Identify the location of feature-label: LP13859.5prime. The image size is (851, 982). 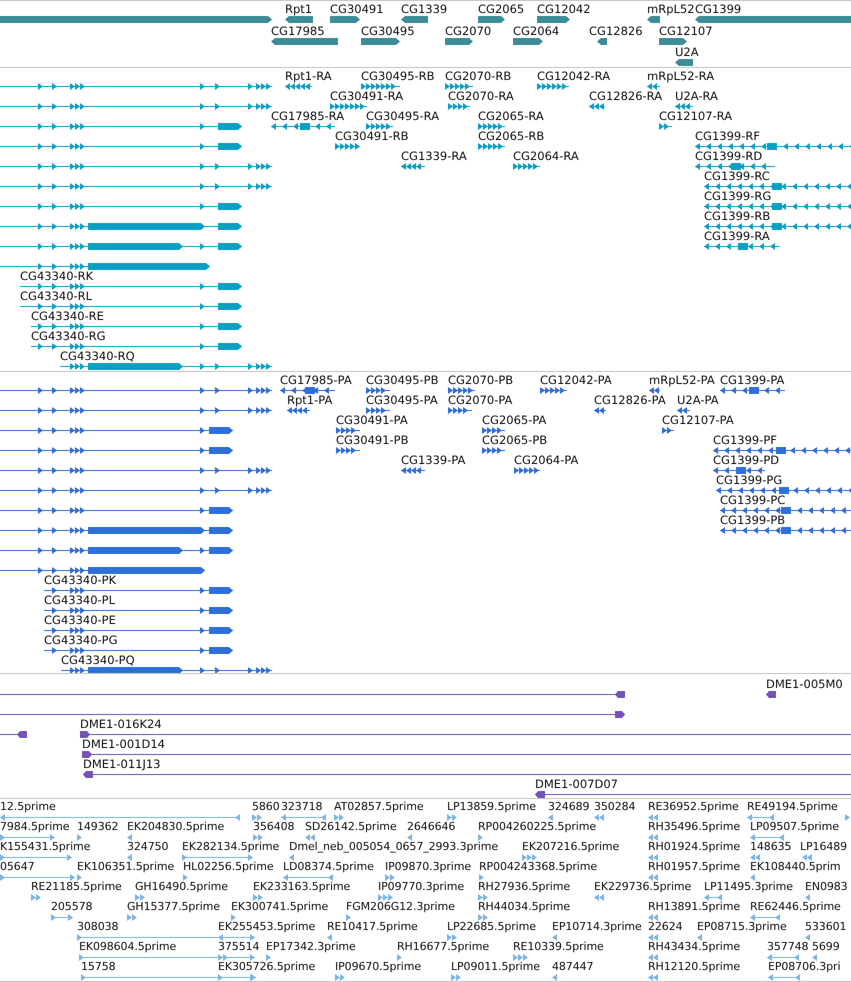
(491, 807).